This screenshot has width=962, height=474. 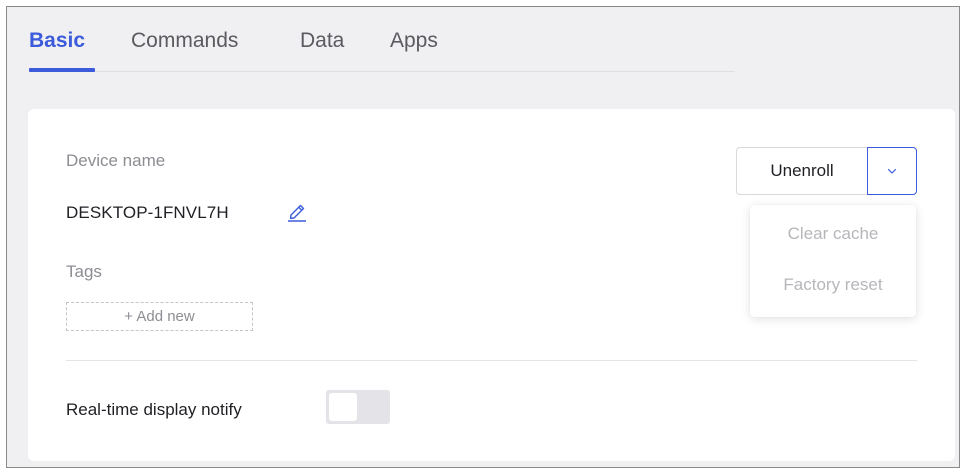 What do you see at coordinates (62, 70) in the screenshot?
I see `active-tab-indicator` at bounding box center [62, 70].